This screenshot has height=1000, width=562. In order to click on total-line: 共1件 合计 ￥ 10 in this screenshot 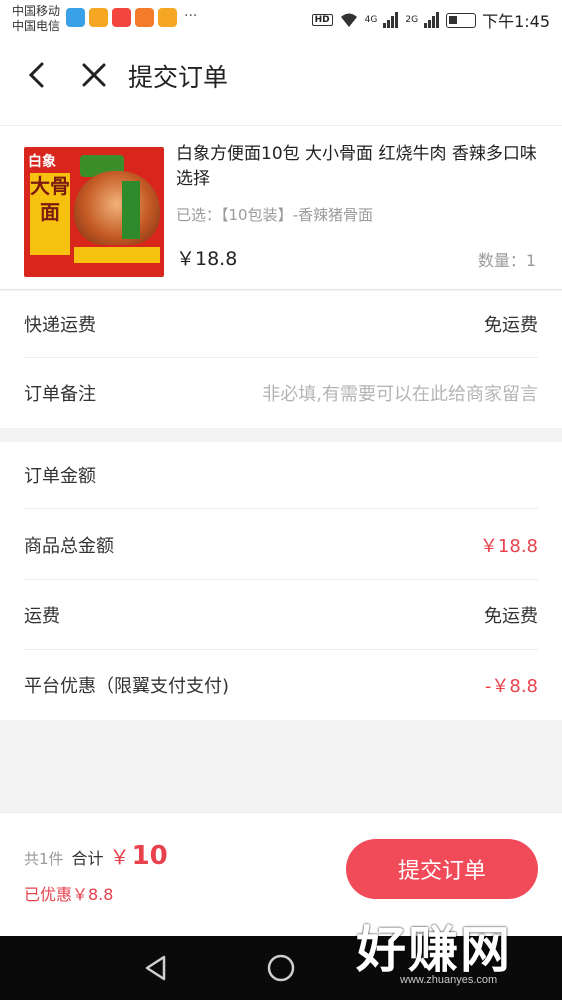, I will do `click(96, 856)`.